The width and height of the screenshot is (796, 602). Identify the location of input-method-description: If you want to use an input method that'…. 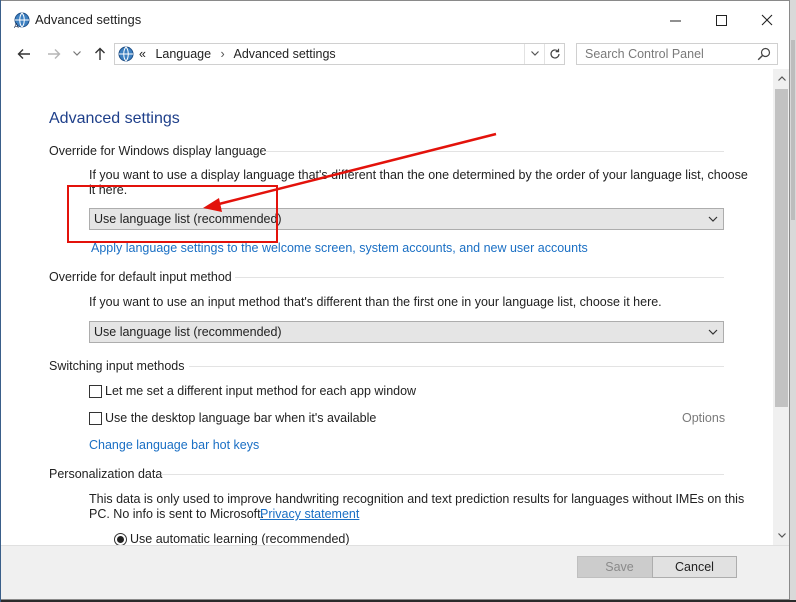
(375, 302).